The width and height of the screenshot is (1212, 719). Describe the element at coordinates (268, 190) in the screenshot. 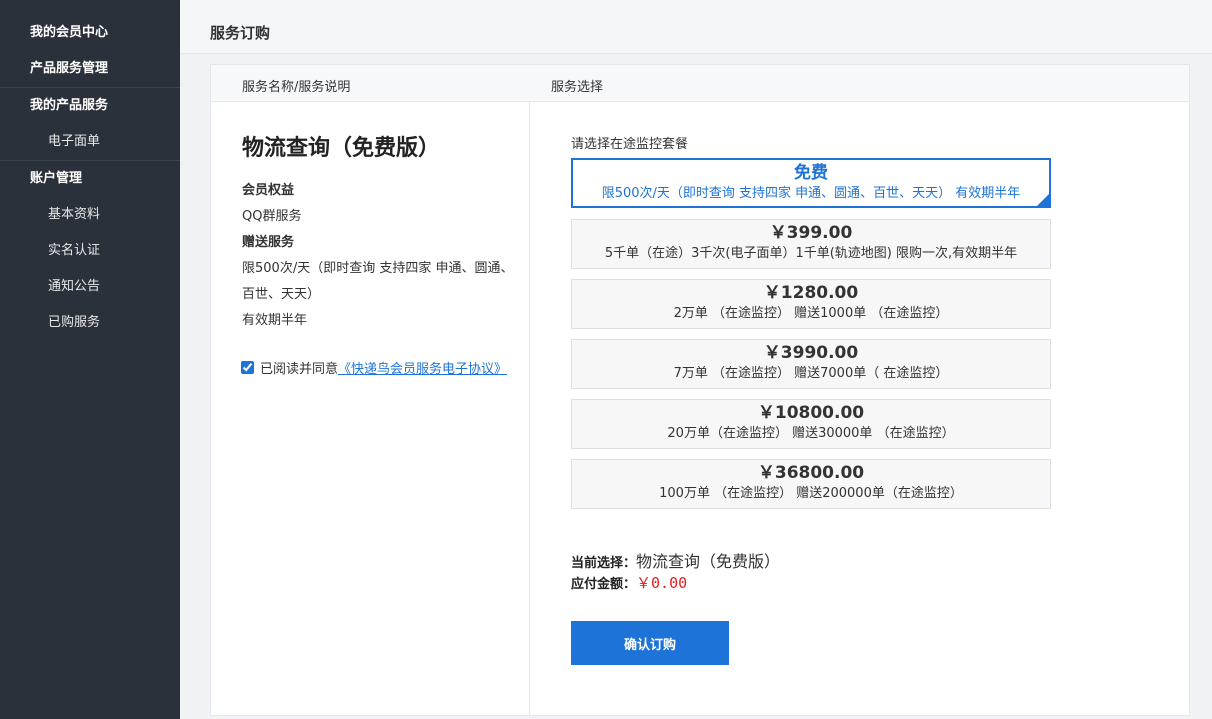

I see `benefits-heading: 会员权益` at that location.